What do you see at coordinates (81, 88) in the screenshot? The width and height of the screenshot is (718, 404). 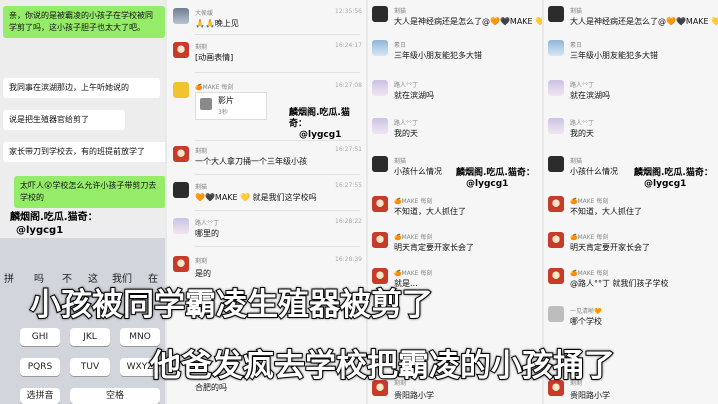 I see `chat-bubble: 我同事在滨湖那边，上午听她说的` at bounding box center [81, 88].